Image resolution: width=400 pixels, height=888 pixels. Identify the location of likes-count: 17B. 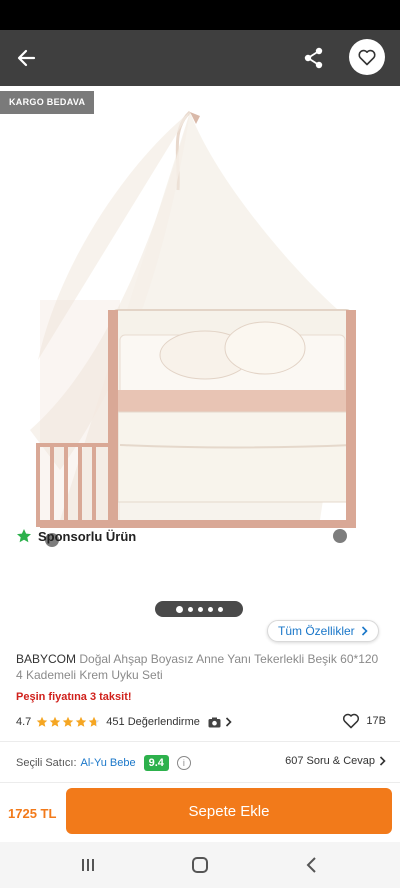
(376, 721).